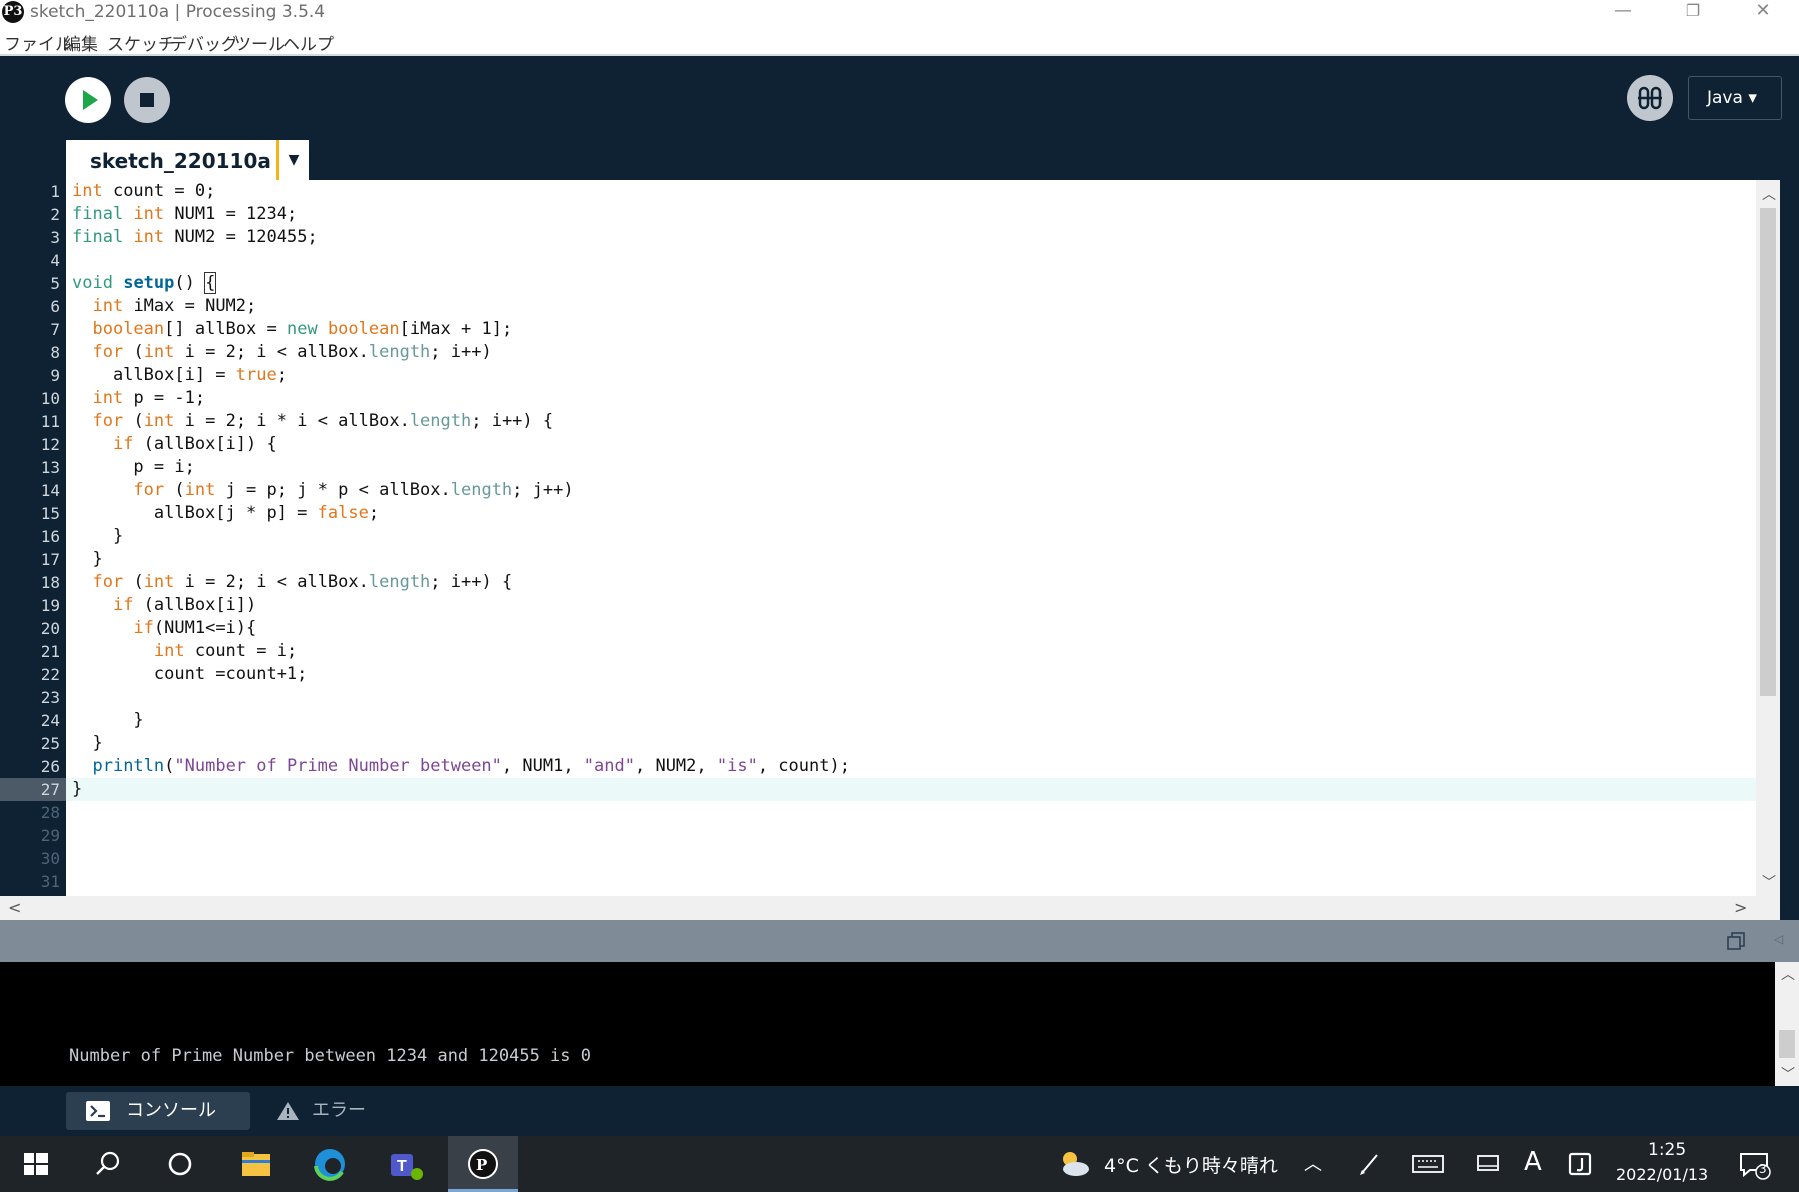 This screenshot has width=1799, height=1192. I want to click on cortana-icon, so click(180, 1164).